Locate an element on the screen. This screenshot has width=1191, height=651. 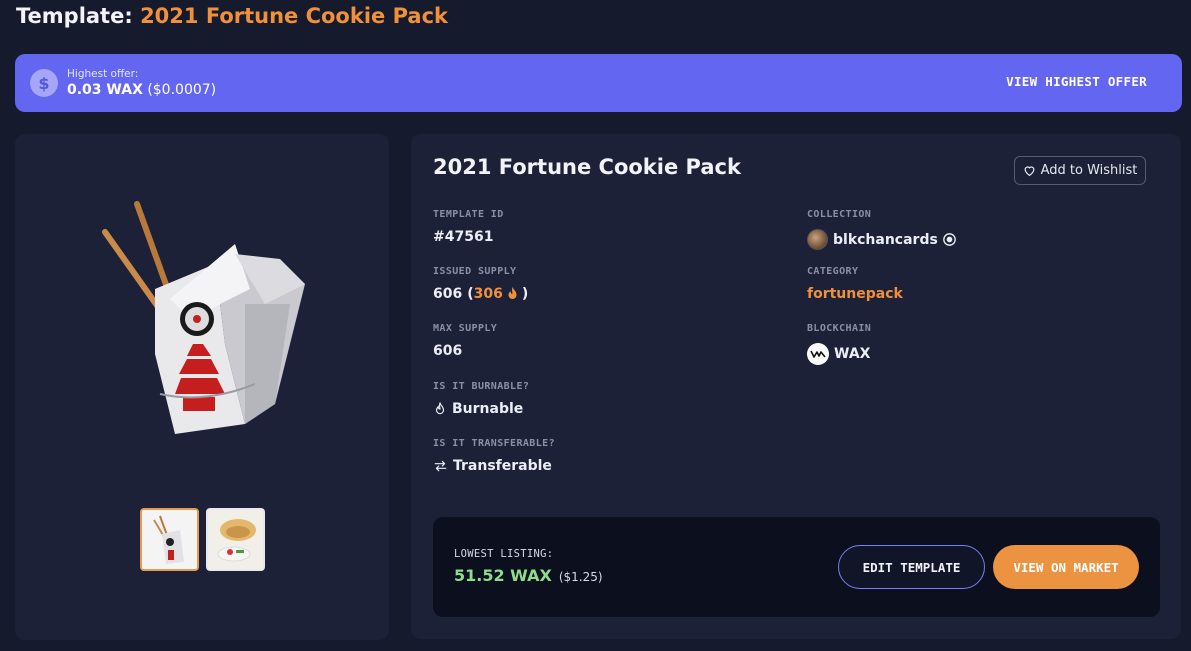
lowest-listing-usd: ($1.25) is located at coordinates (580, 577).